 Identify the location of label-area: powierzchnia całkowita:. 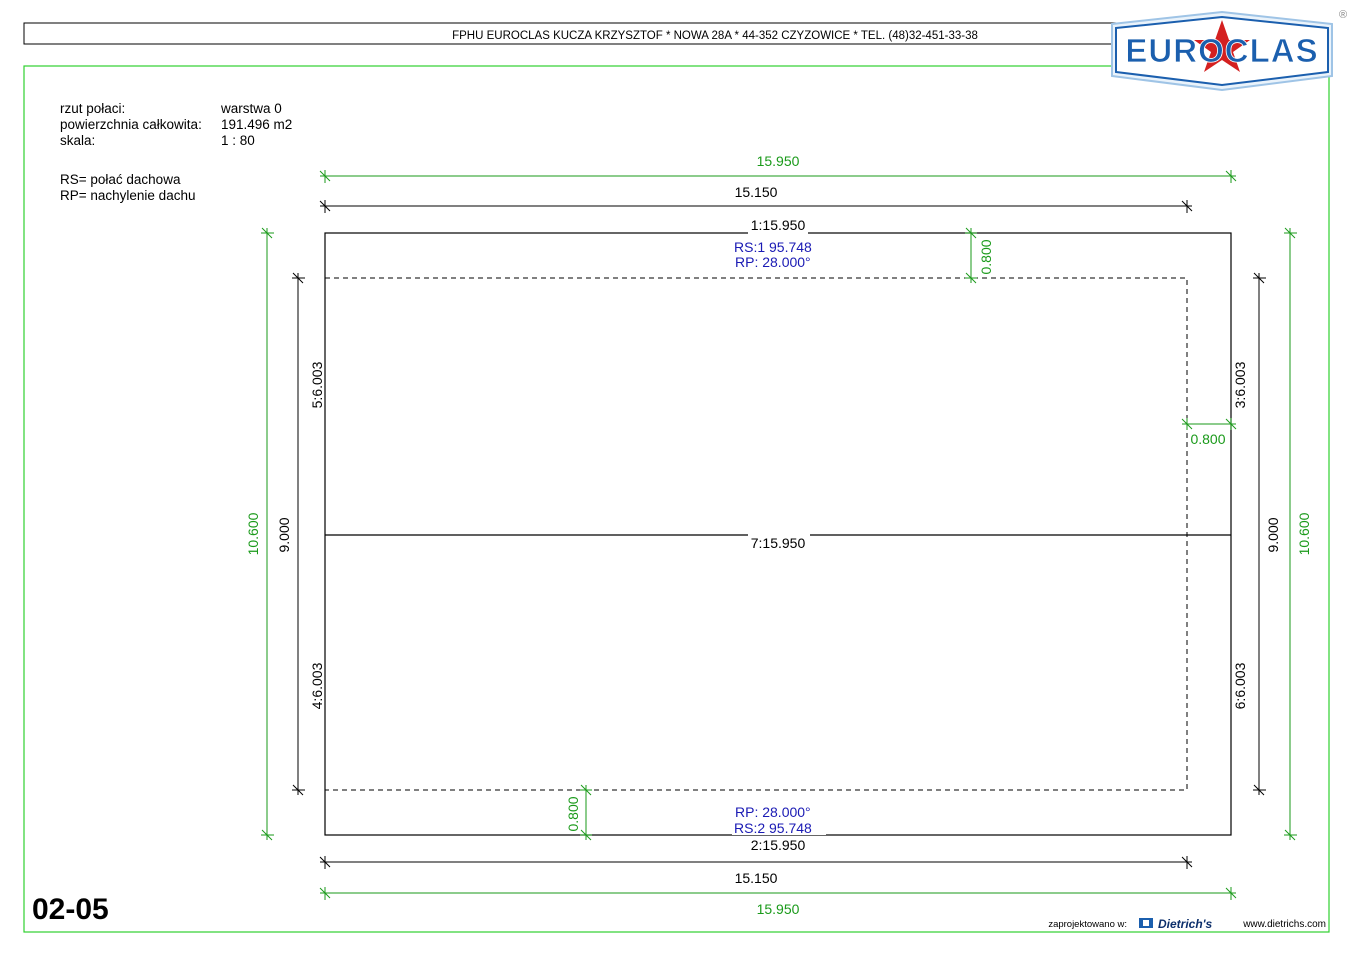
(131, 124).